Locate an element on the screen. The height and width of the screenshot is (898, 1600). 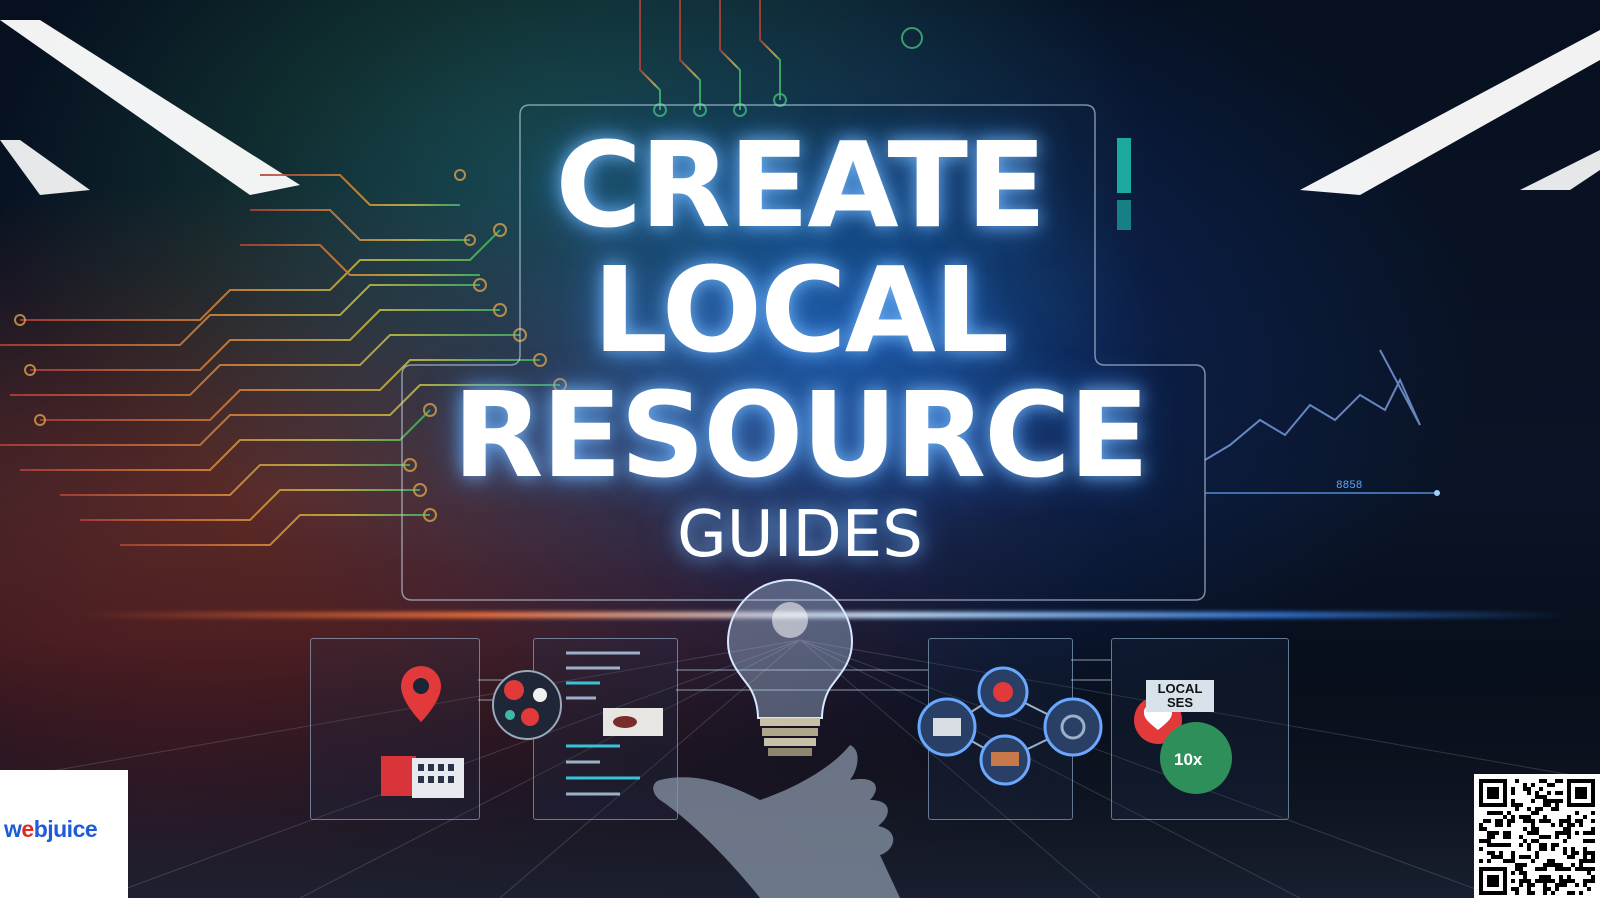
palette-icon is located at coordinates (527, 705).